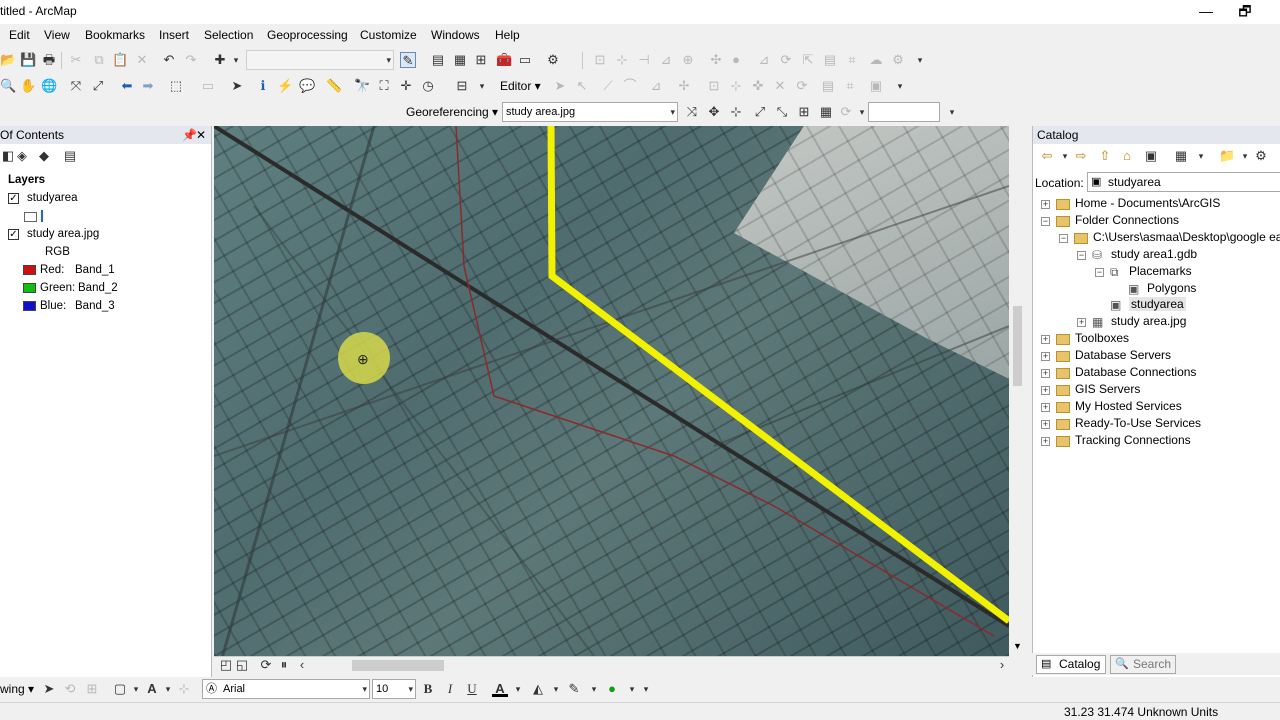  What do you see at coordinates (904, 112) in the screenshot?
I see `rotate-angle-input` at bounding box center [904, 112].